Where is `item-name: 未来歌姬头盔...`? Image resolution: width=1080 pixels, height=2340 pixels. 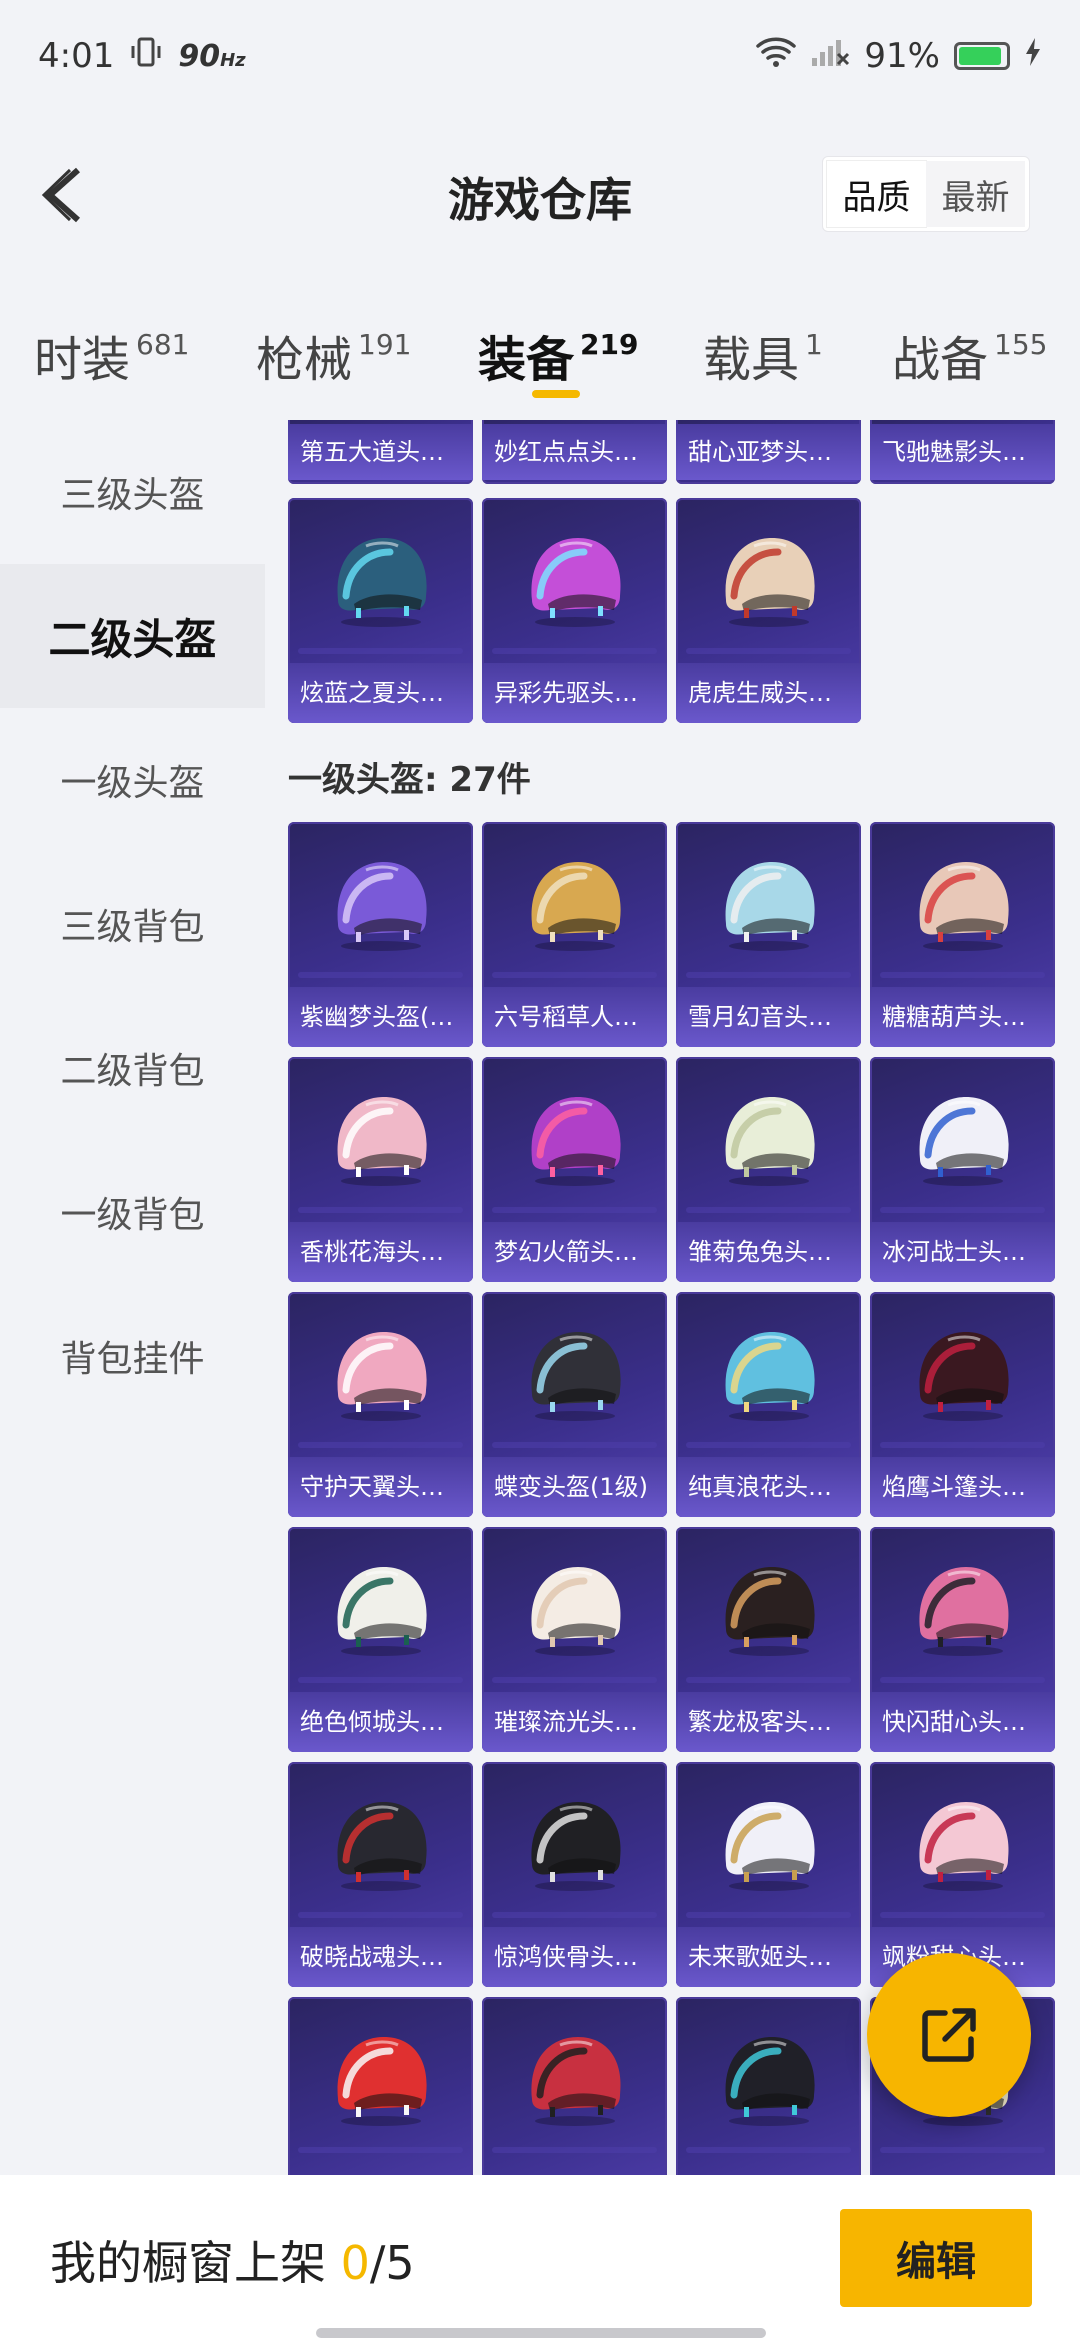
item-name: 未来歌姬头盔... is located at coordinates (768, 1957).